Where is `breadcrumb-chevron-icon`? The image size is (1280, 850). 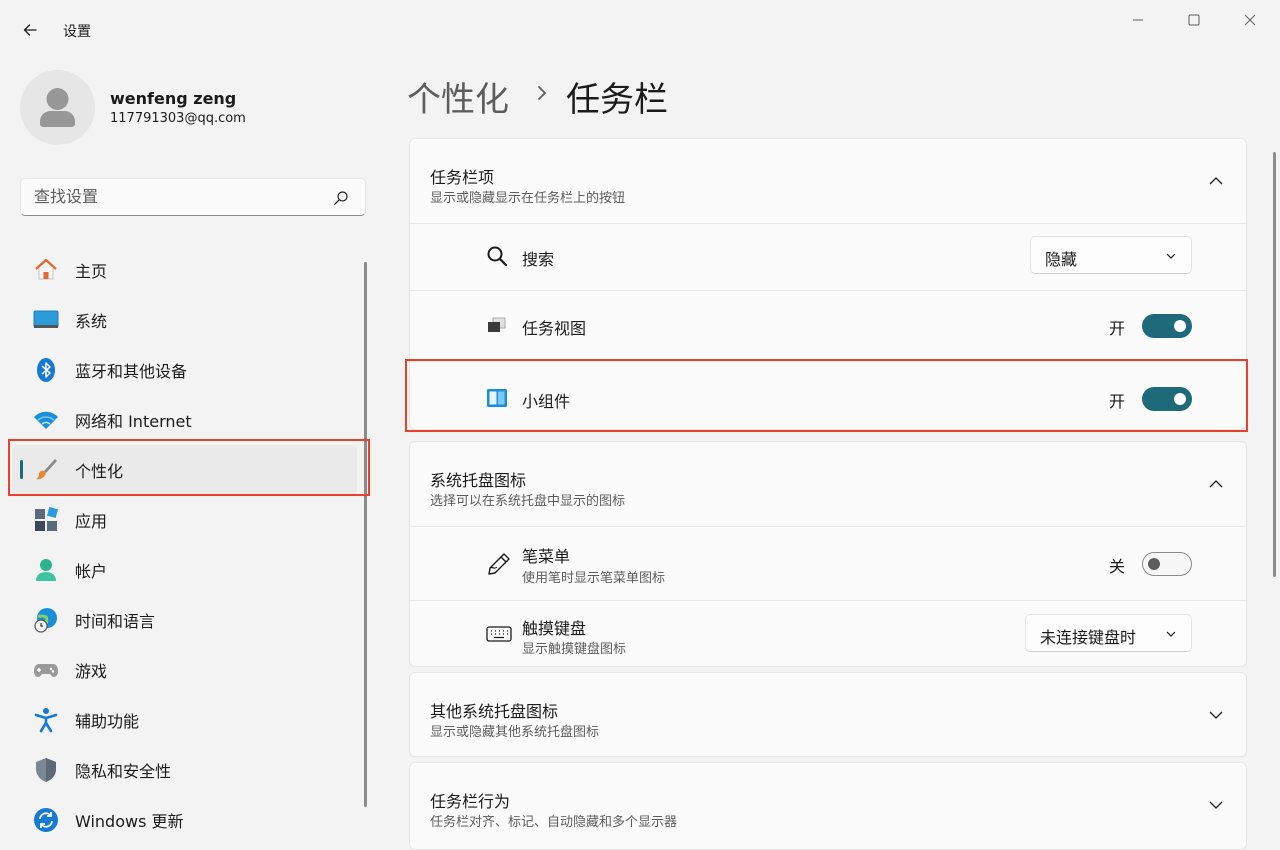 breadcrumb-chevron-icon is located at coordinates (542, 93).